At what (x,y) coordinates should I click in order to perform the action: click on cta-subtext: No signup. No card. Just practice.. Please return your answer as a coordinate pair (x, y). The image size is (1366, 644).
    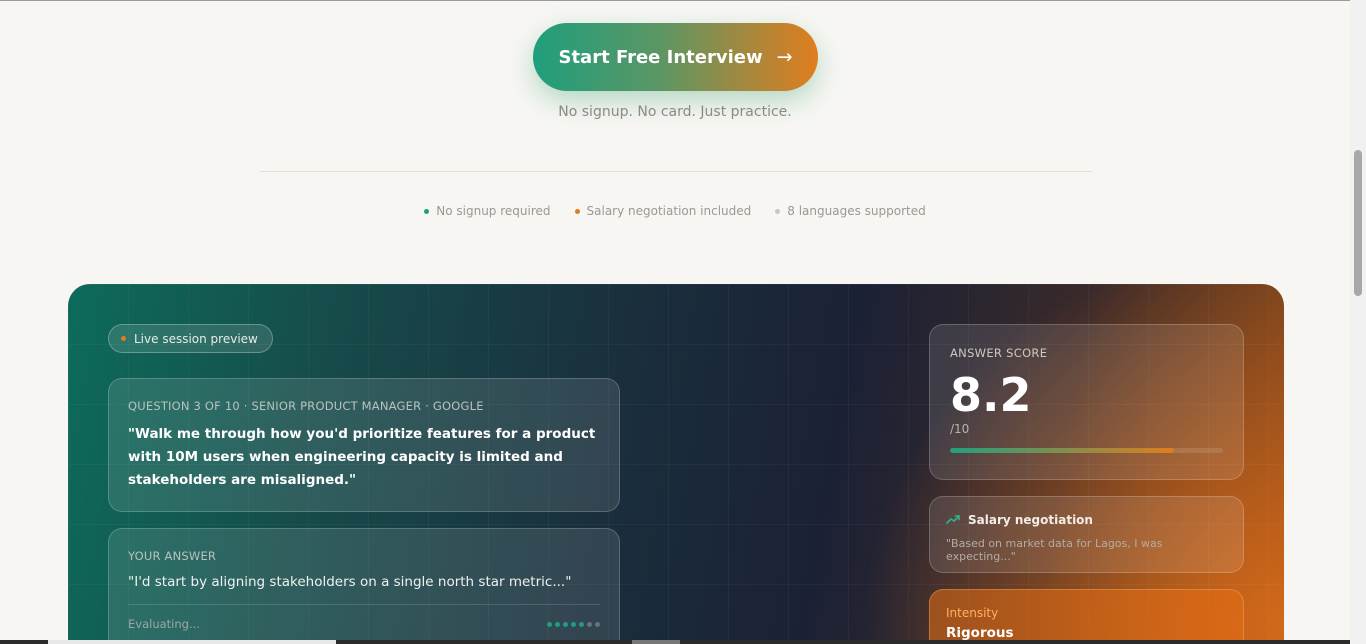
    Looking at the image, I should click on (675, 112).